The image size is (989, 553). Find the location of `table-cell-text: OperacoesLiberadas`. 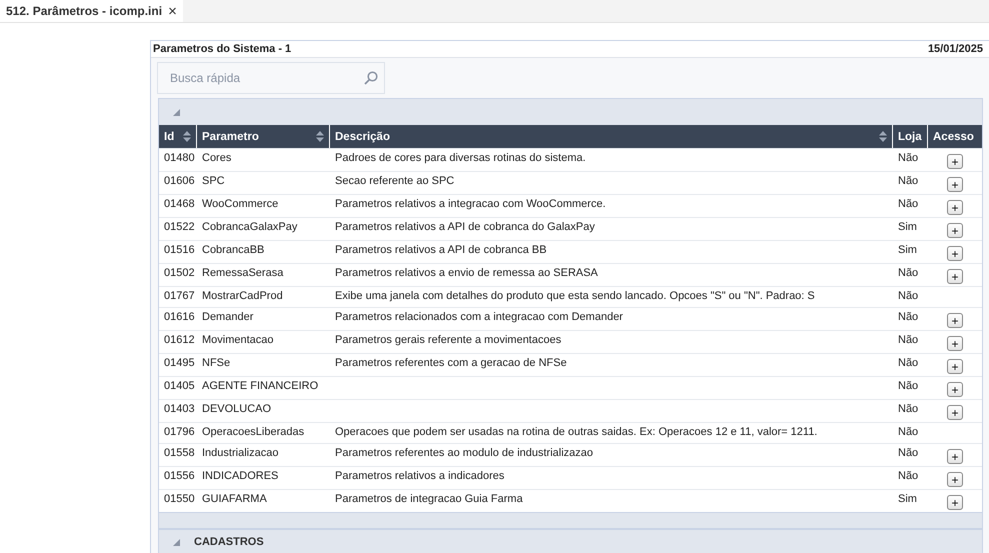

table-cell-text: OperacoesLiberadas is located at coordinates (253, 432).